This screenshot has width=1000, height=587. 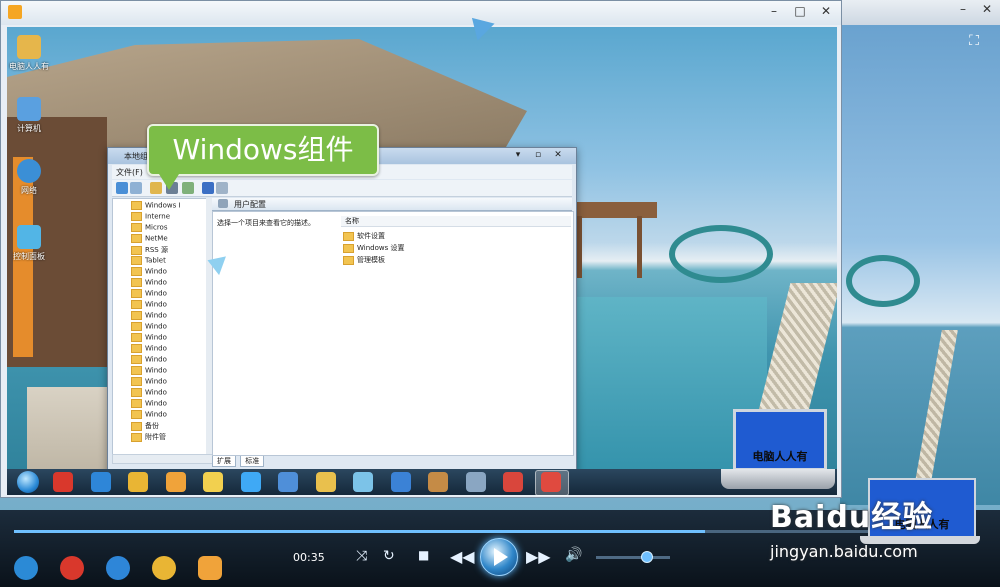 I want to click on column-header-name: 名称, so click(x=456, y=221).